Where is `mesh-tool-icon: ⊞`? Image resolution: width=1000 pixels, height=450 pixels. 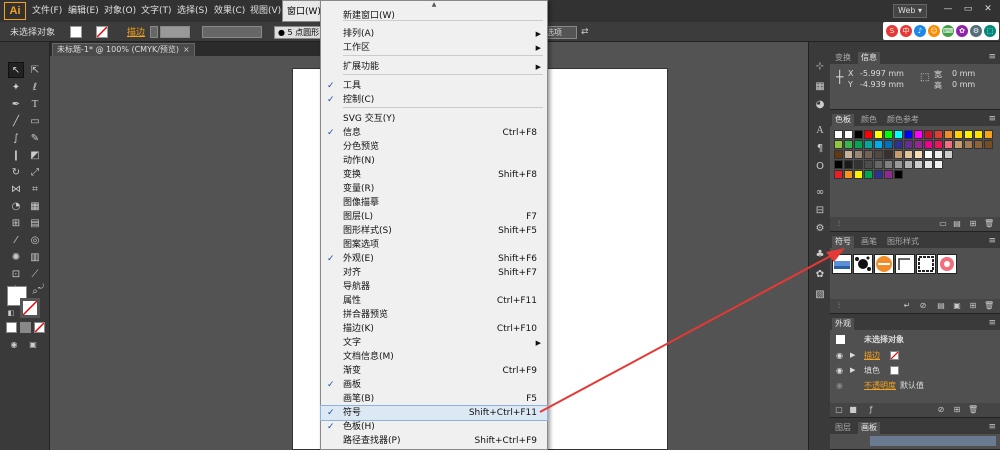 mesh-tool-icon: ⊞ is located at coordinates (16, 223).